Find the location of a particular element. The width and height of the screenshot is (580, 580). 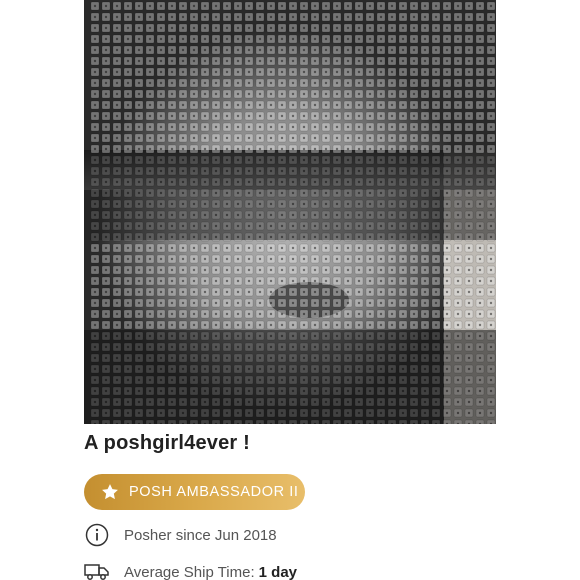

ship-time-row: Average Ship Time: 1 day is located at coordinates (190, 569).